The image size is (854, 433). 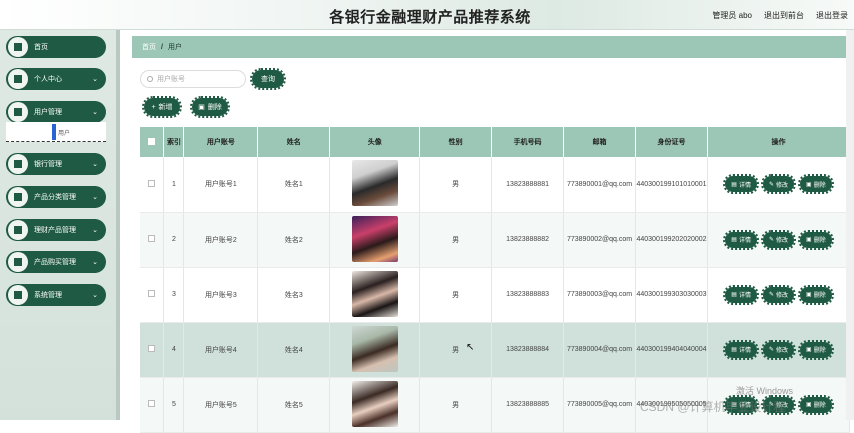 What do you see at coordinates (149, 47) in the screenshot?
I see `breadcrumb-home: 首页` at bounding box center [149, 47].